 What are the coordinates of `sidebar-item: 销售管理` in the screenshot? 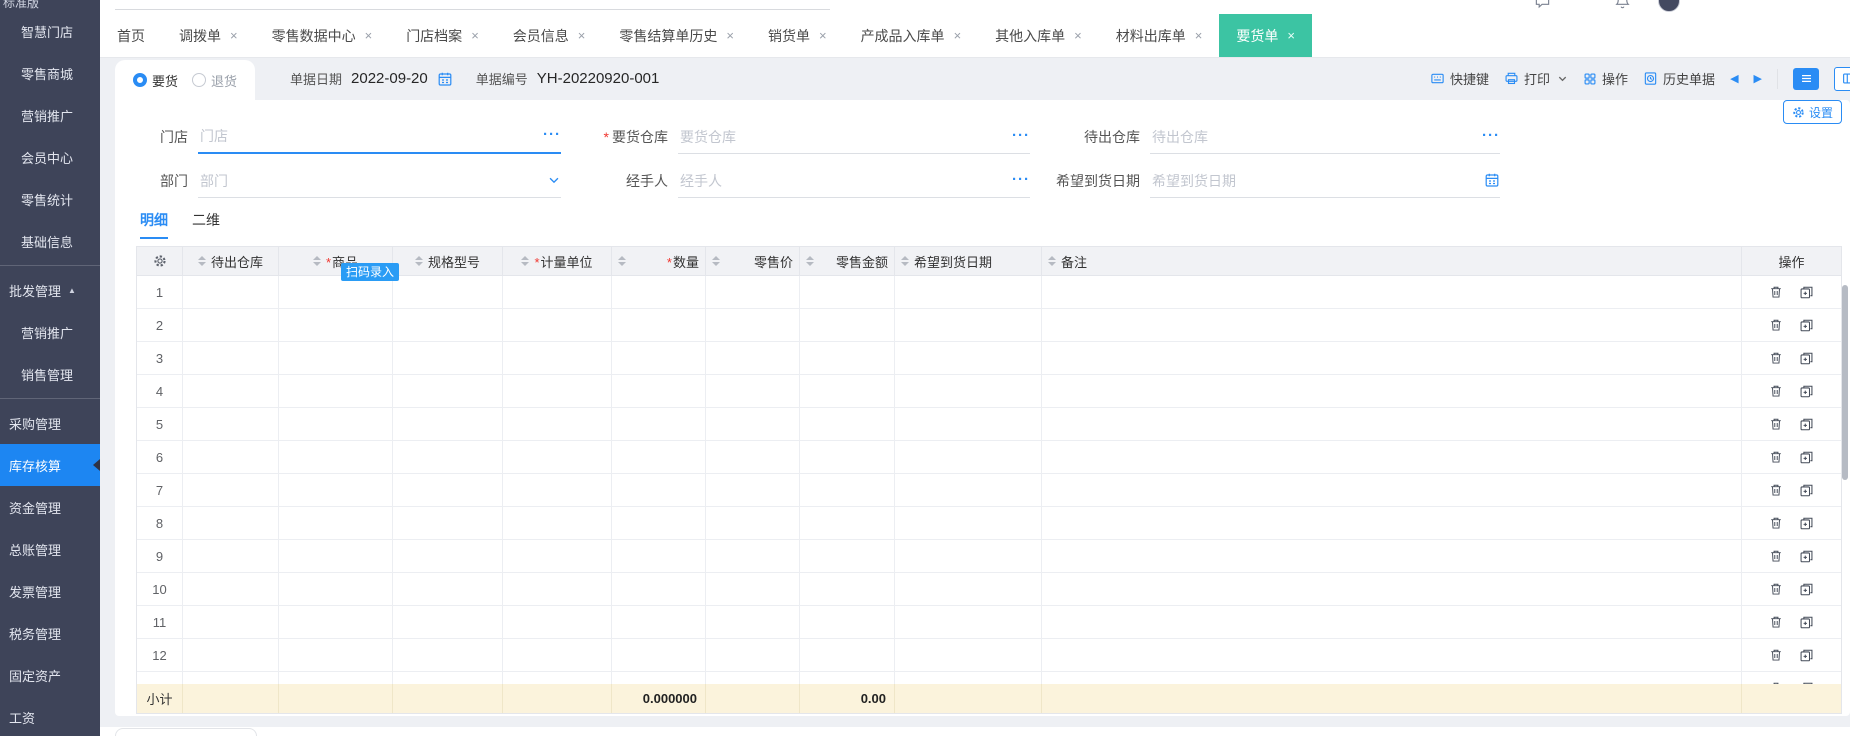 It's located at (50, 374).